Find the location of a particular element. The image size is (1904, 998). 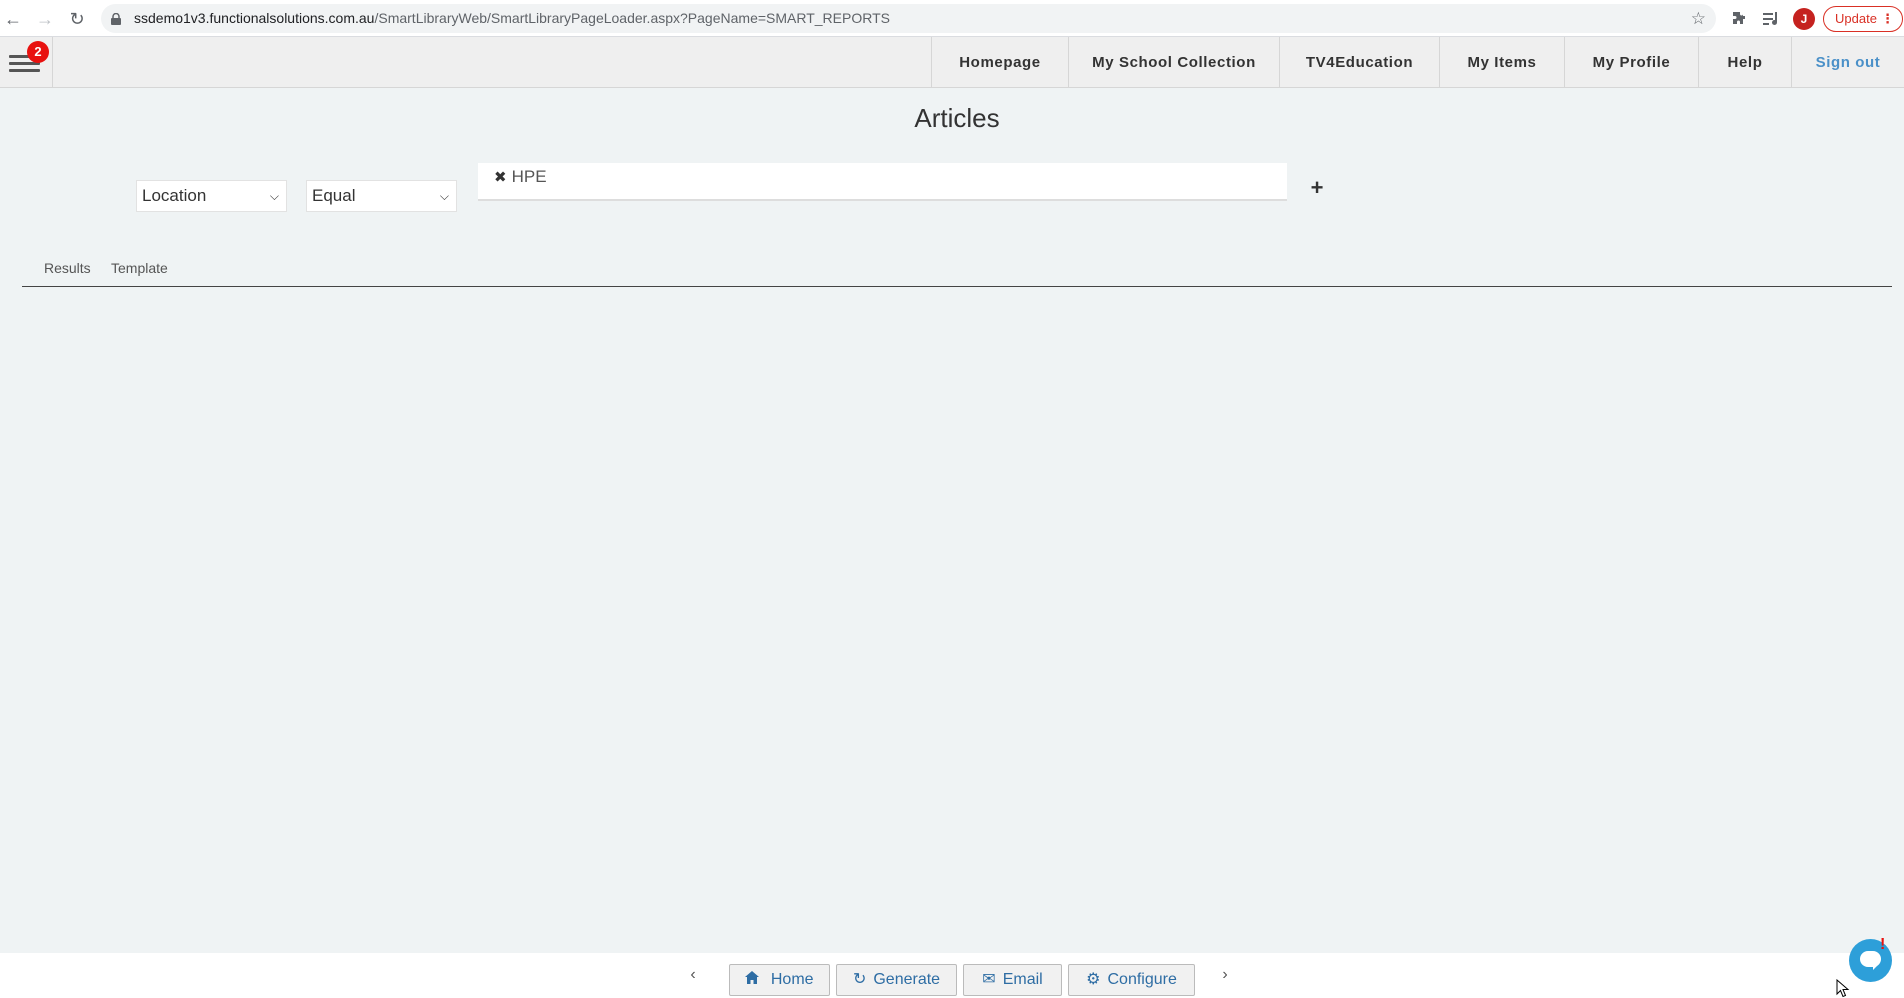

nav-sign-out: Sign out is located at coordinates (1847, 62).